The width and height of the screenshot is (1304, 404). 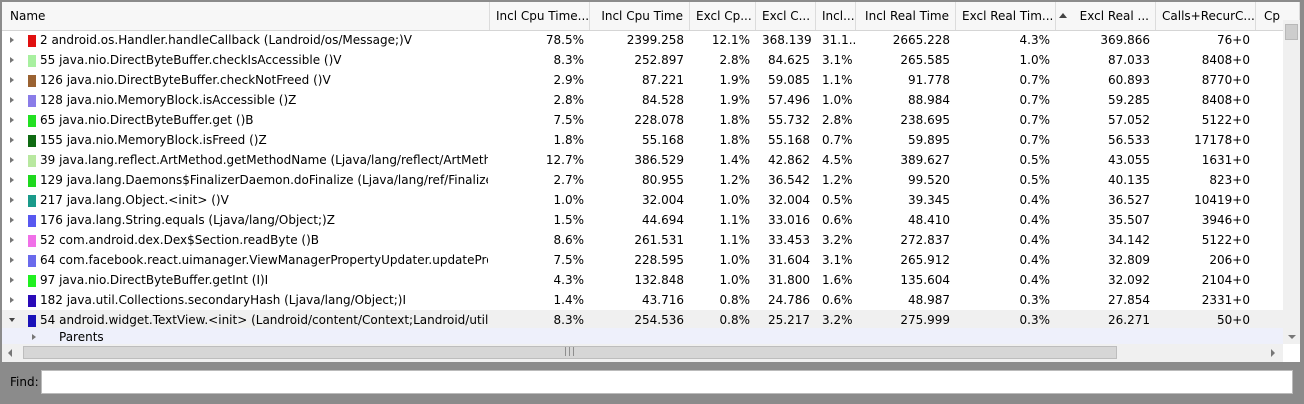 What do you see at coordinates (906, 16) in the screenshot?
I see `column-header-incl-real-time: Incl Real Time` at bounding box center [906, 16].